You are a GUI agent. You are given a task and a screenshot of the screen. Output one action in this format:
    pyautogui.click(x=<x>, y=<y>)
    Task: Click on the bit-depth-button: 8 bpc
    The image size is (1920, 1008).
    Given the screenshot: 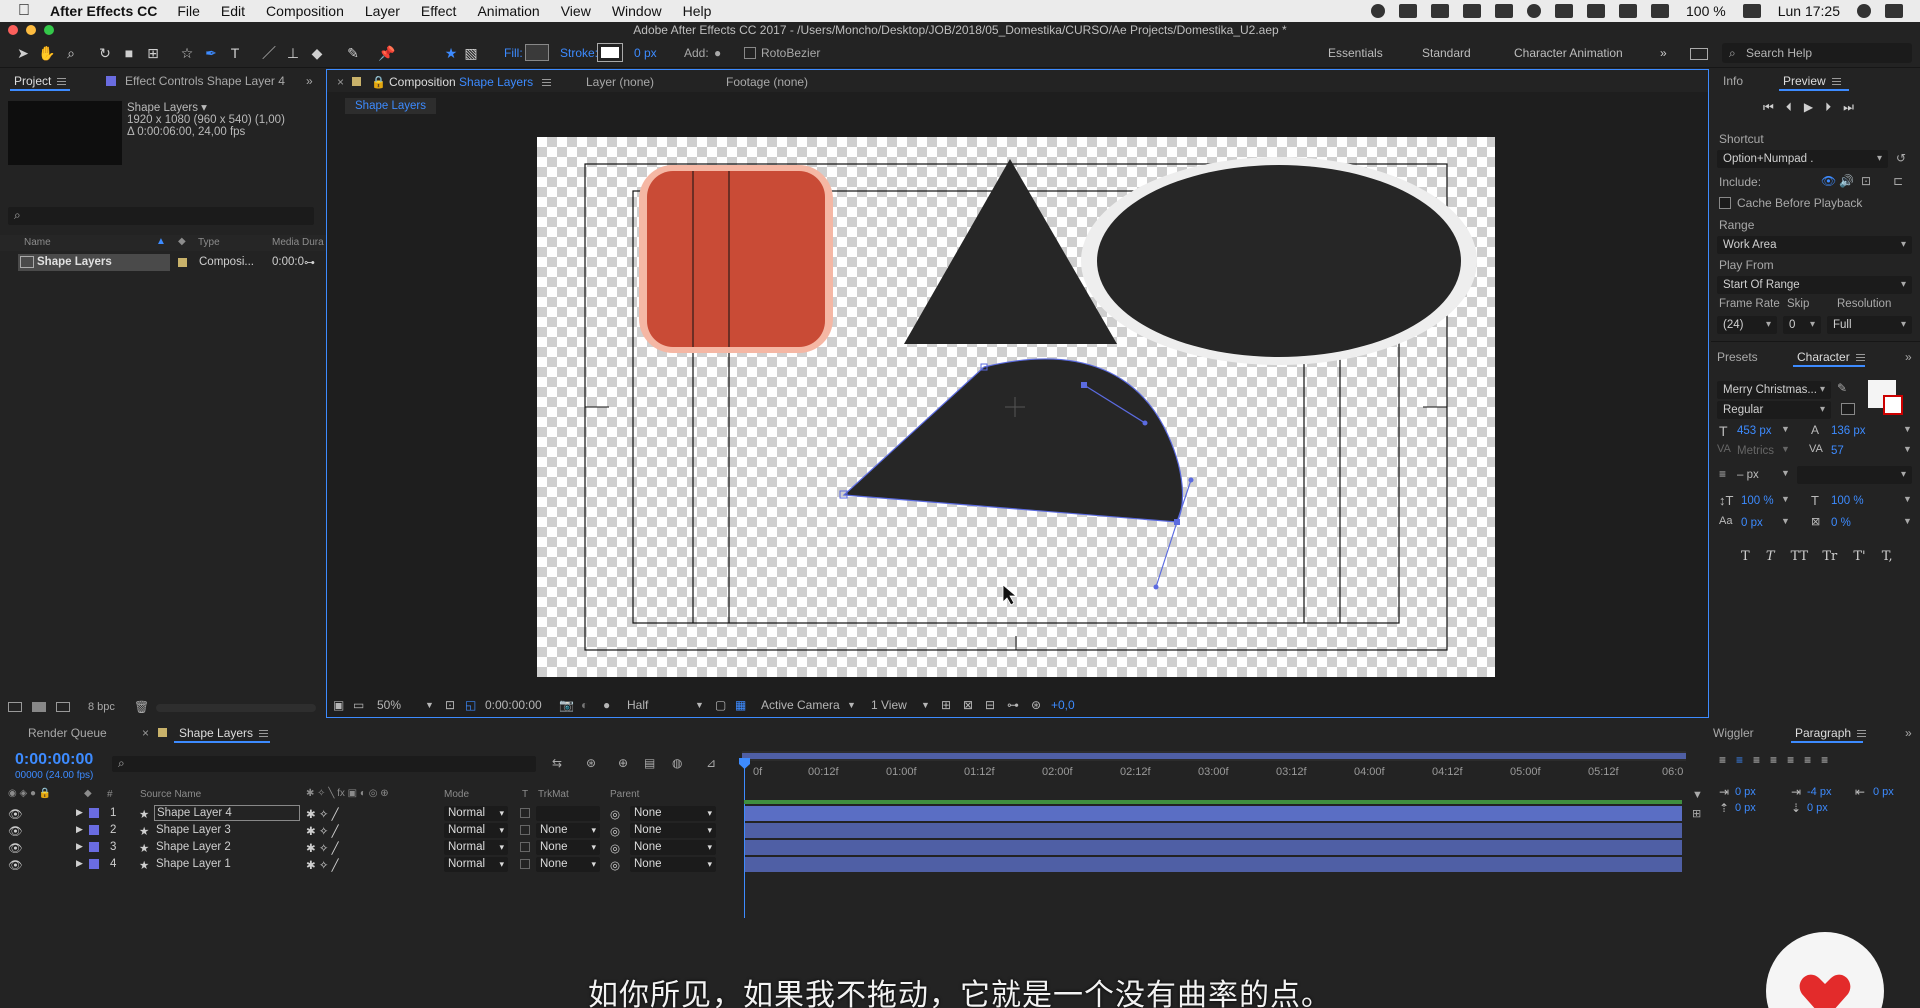 What is the action you would take?
    pyautogui.click(x=101, y=707)
    